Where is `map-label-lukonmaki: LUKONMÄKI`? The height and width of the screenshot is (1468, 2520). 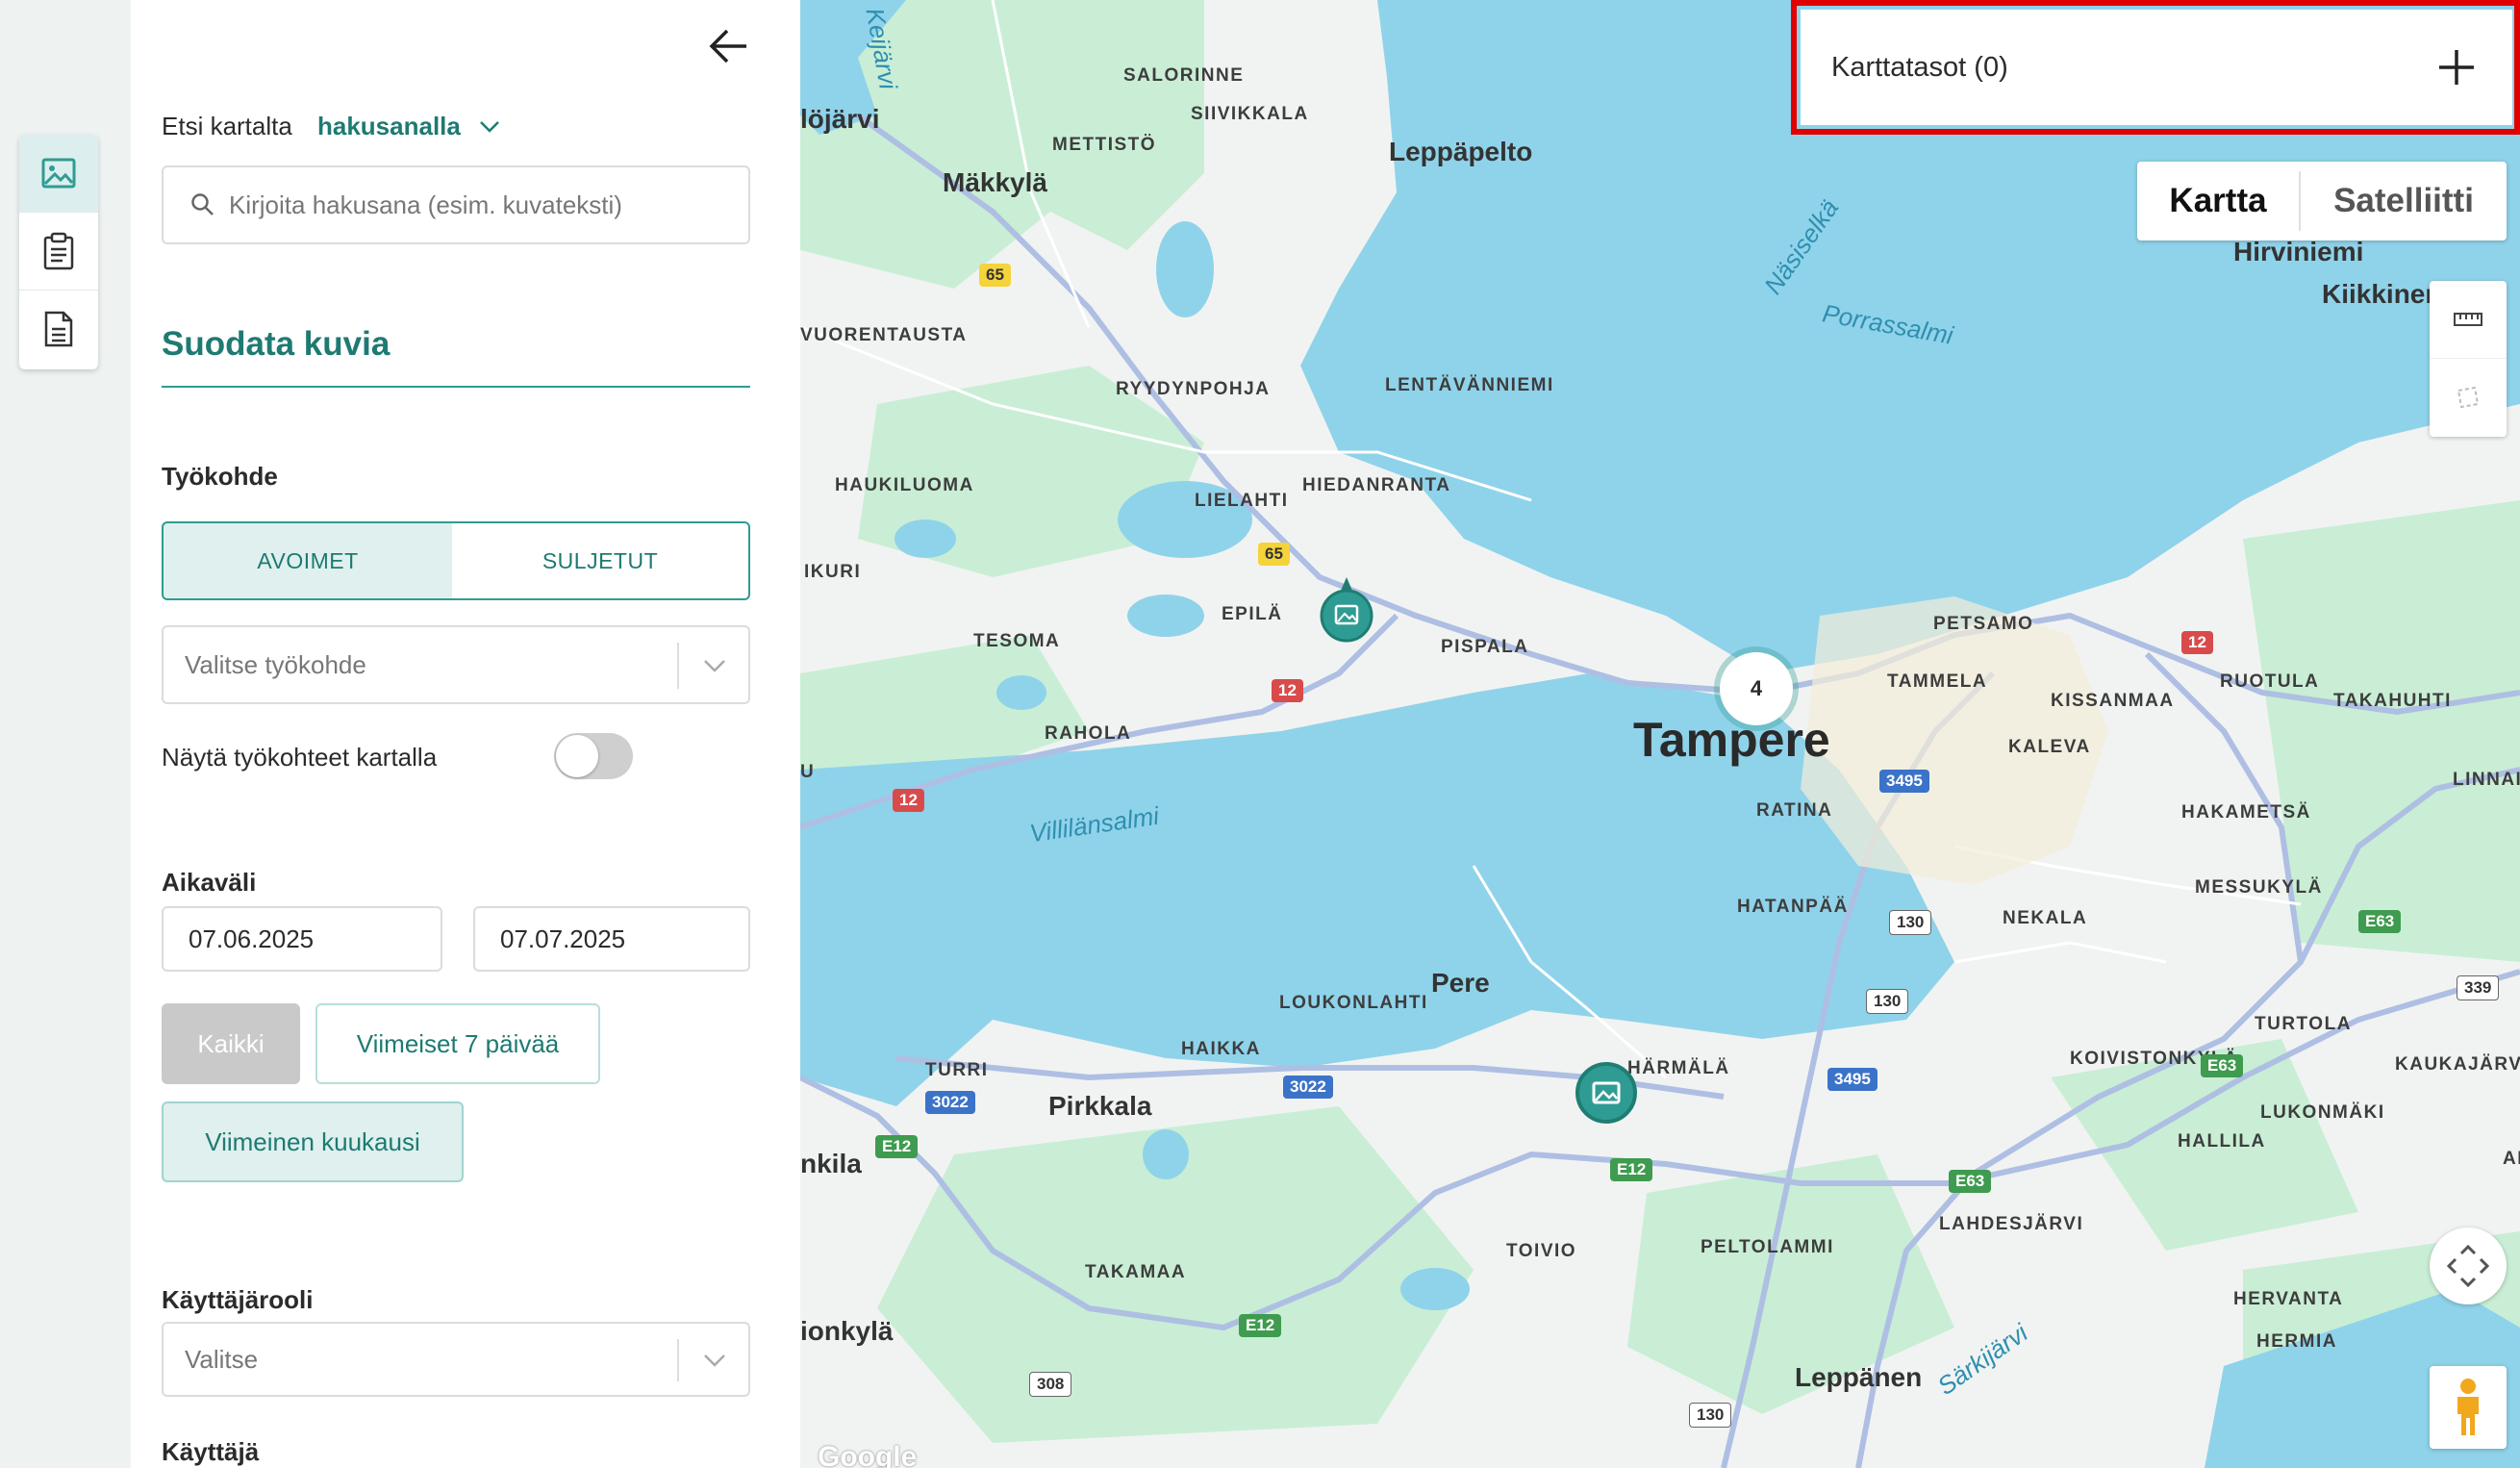
map-label-lukonmaki: LUKONMÄKI is located at coordinates (2323, 1112).